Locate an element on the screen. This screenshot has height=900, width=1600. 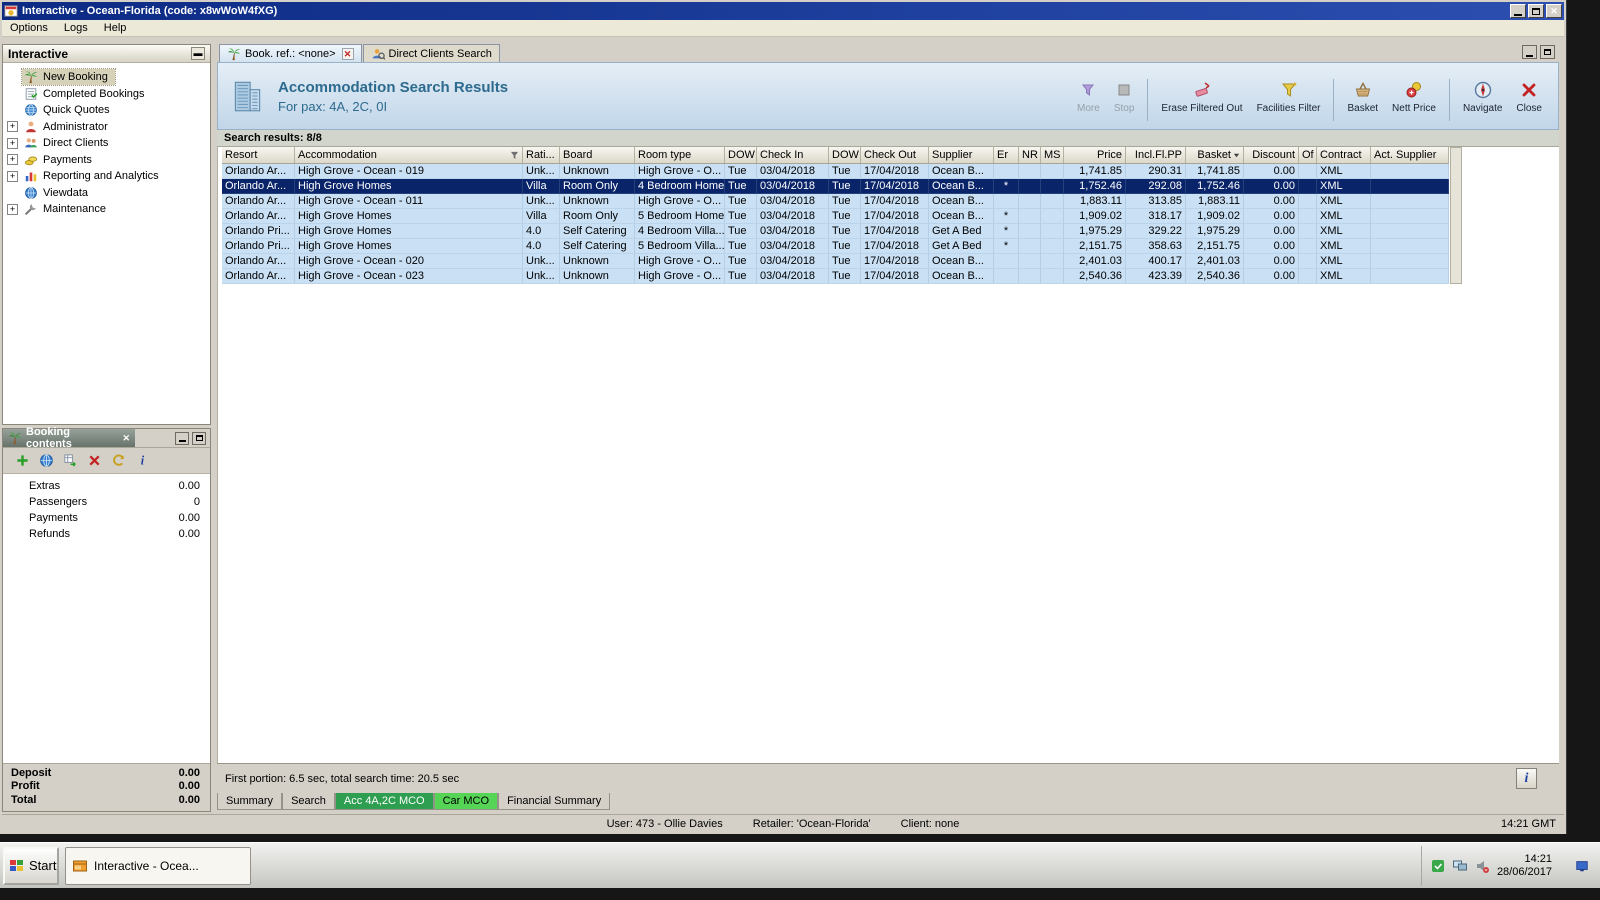
sidebar-item-payments: + Payments is located at coordinates (106, 160).